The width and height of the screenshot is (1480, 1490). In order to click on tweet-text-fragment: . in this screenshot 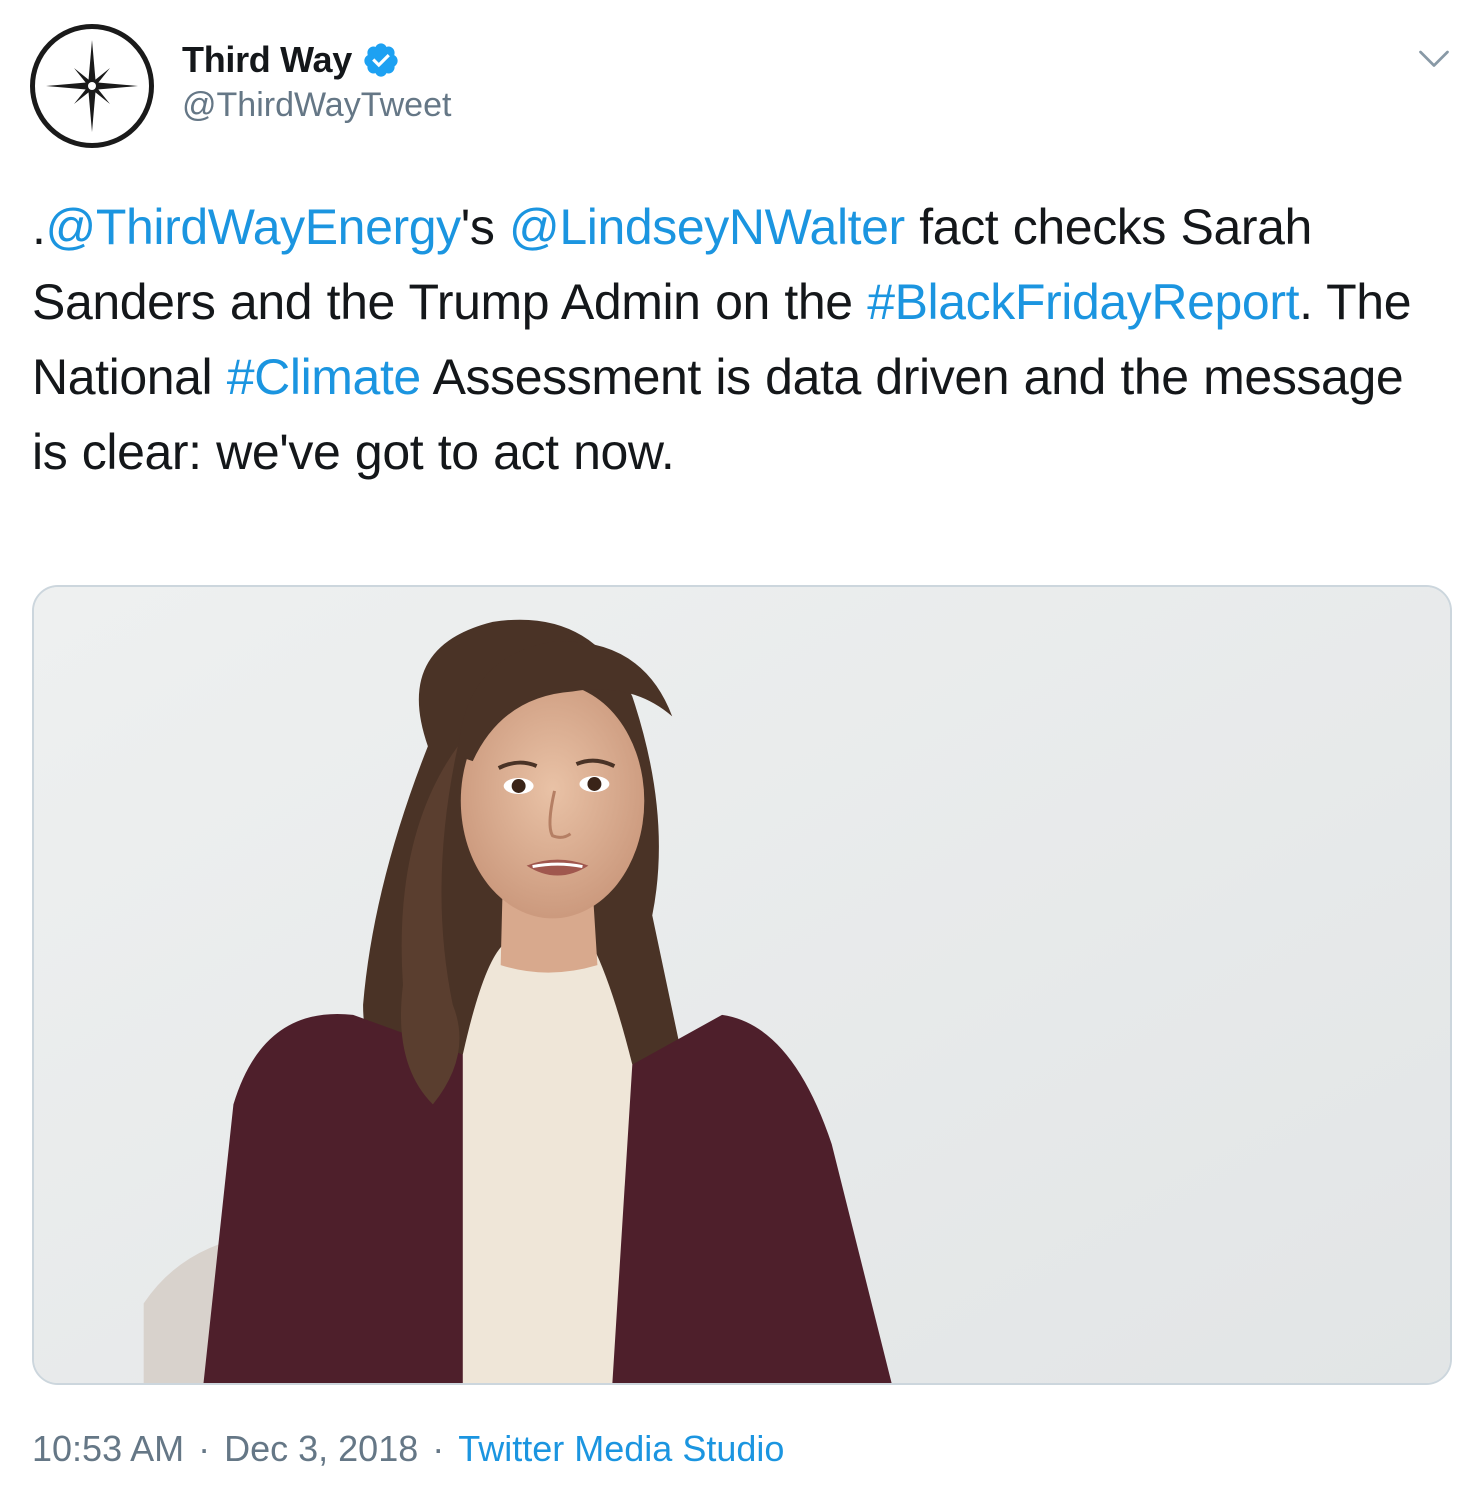, I will do `click(39, 227)`.